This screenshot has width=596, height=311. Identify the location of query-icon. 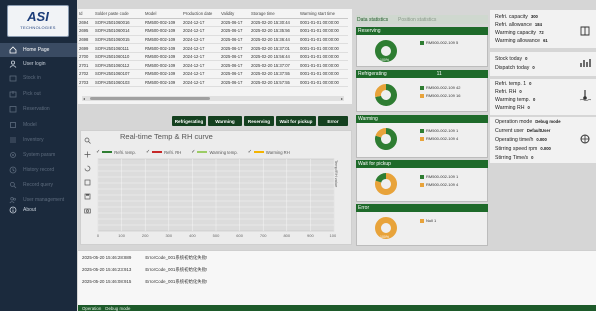
(12, 185).